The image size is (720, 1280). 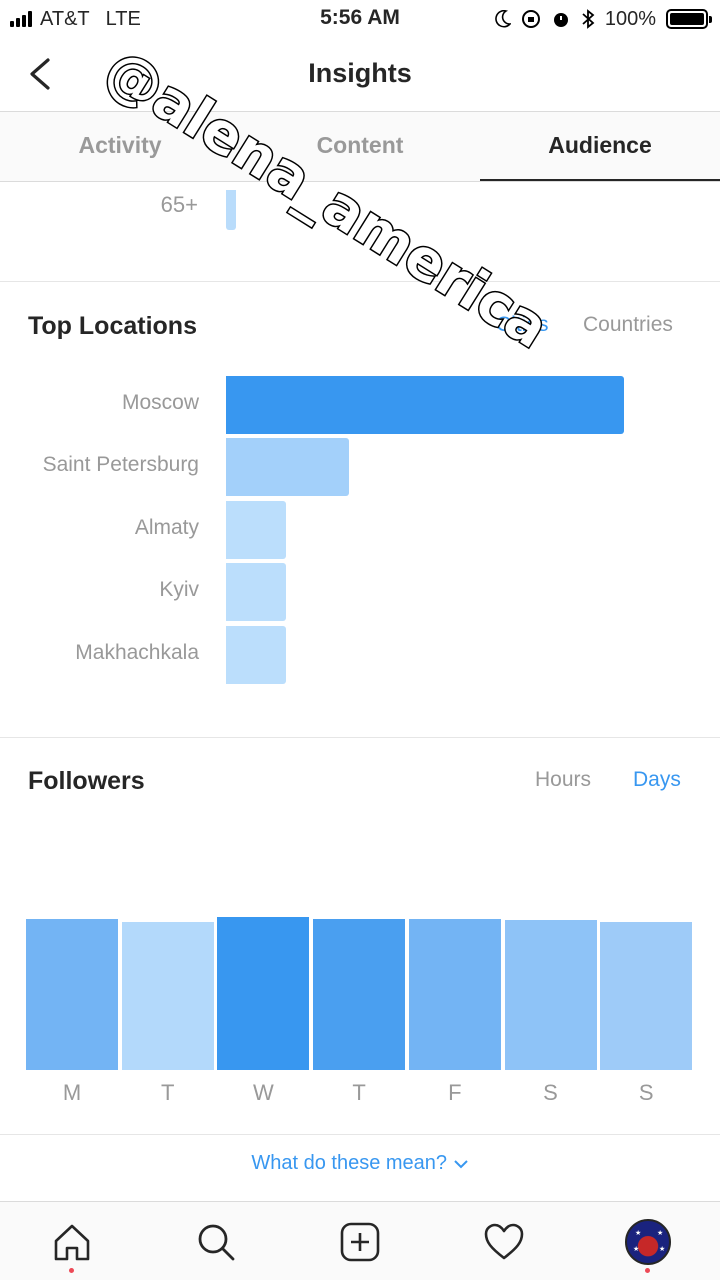 I want to click on tab-content: Content, so click(x=360, y=146).